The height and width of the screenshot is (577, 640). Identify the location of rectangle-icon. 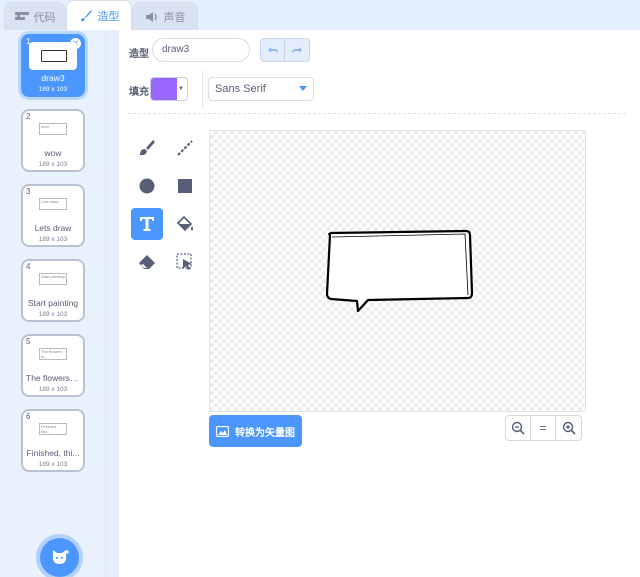
(185, 186).